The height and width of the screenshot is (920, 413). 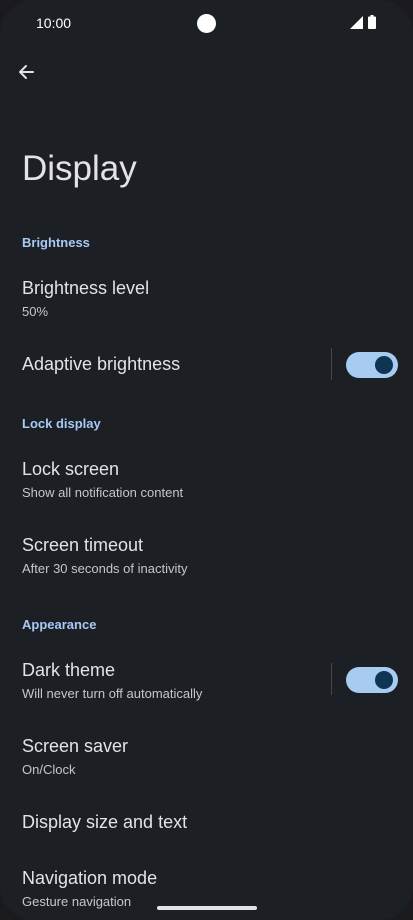 I want to click on setting-subtitle: On/Clock, so click(x=49, y=769).